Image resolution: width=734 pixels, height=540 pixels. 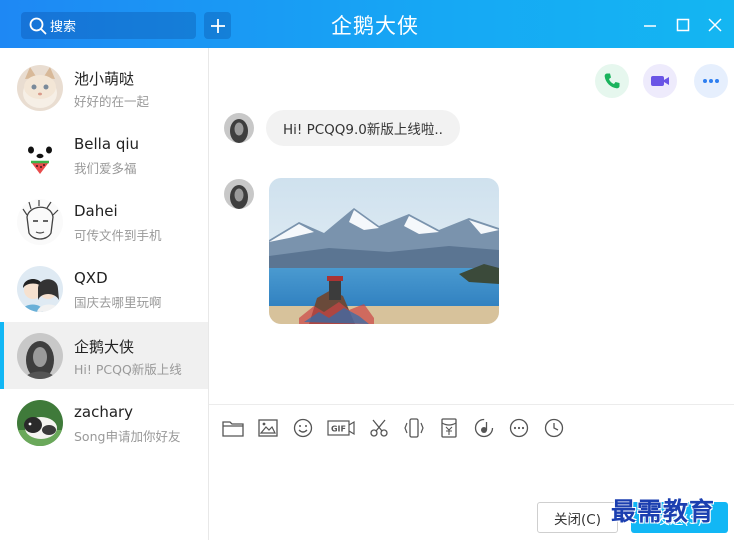 What do you see at coordinates (118, 235) in the screenshot?
I see `contact-last-message: 可传文件到手机` at bounding box center [118, 235].